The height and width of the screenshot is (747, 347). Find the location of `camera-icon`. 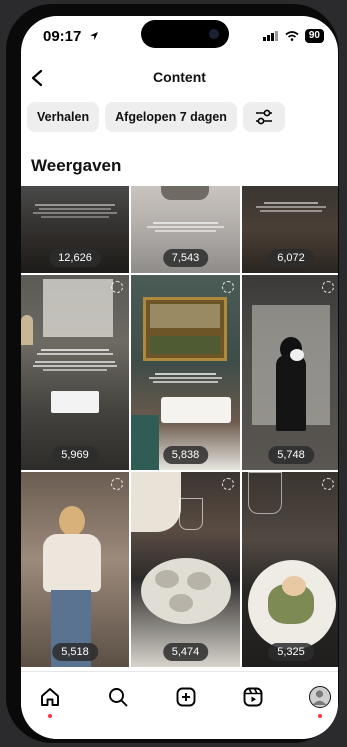

camera-icon is located at coordinates (214, 34).